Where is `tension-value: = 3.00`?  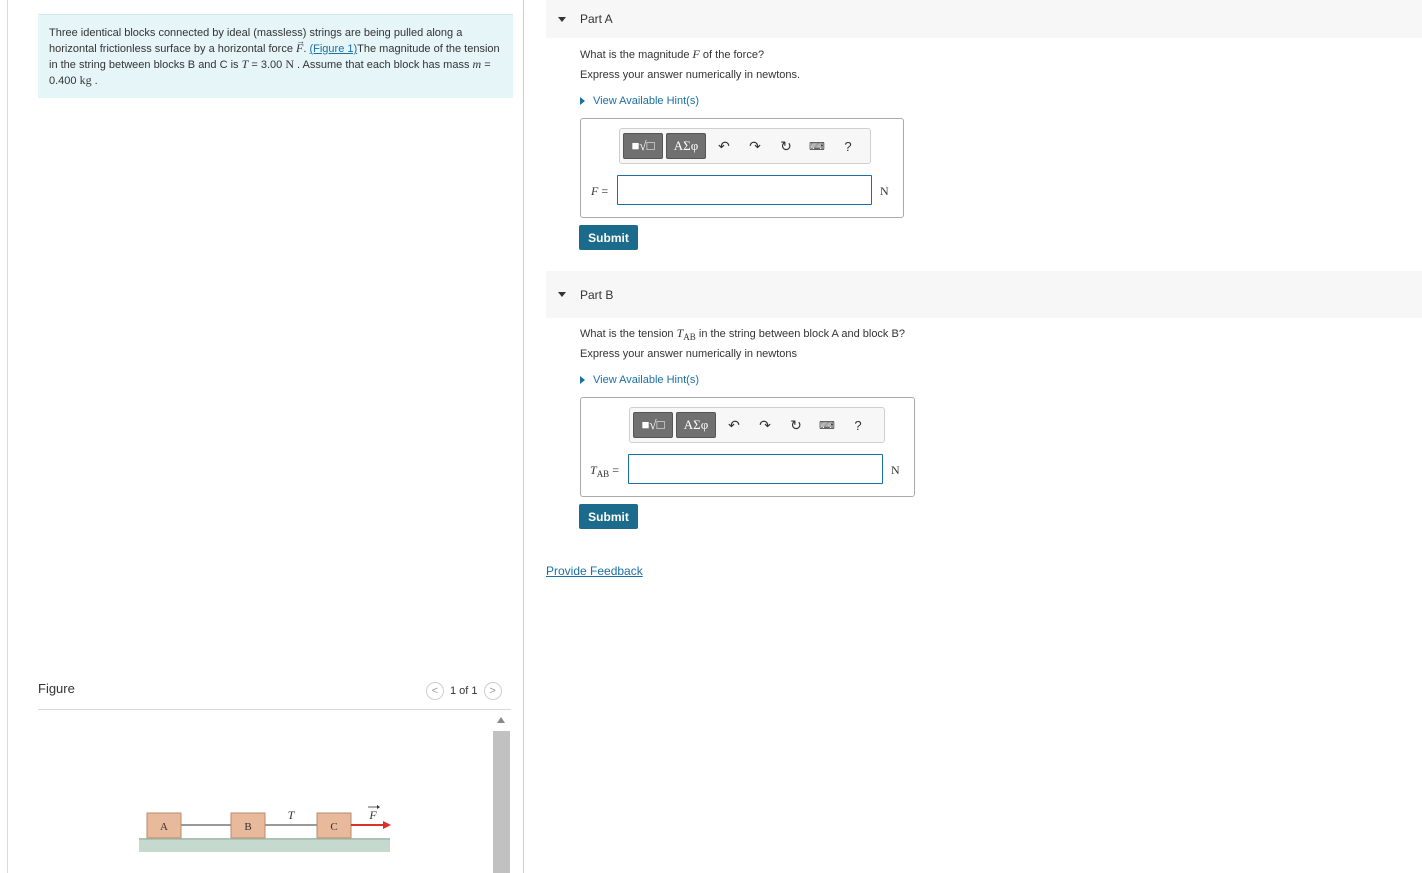 tension-value: = 3.00 is located at coordinates (267, 65).